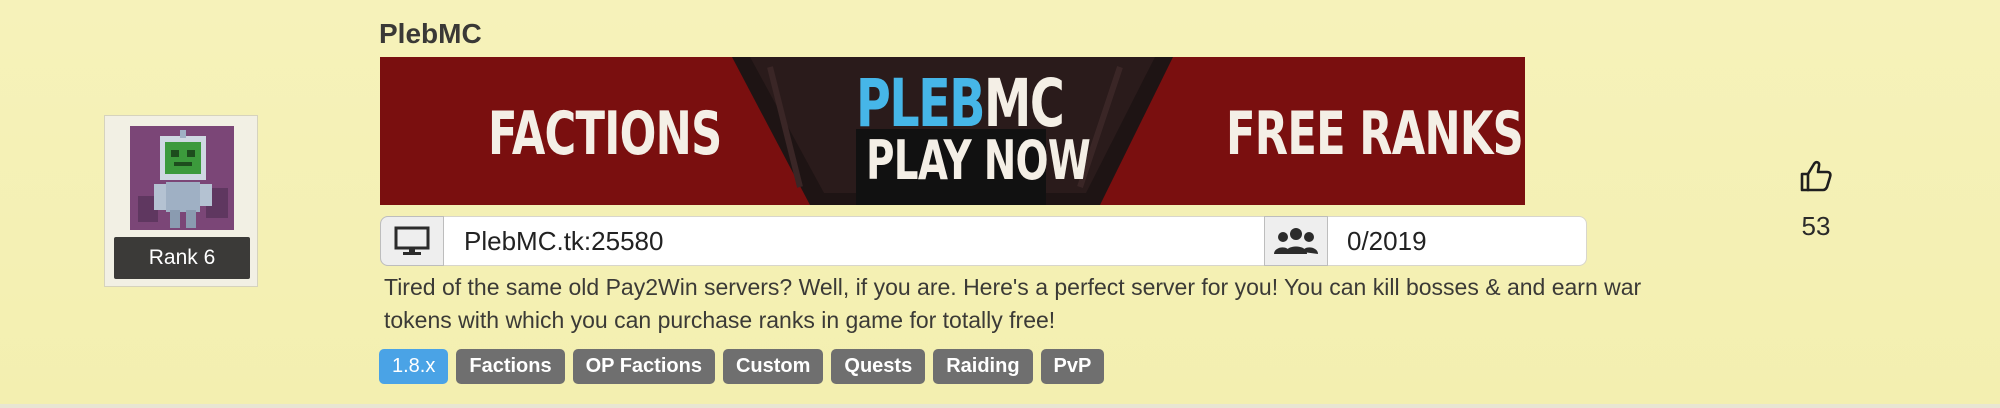 Image resolution: width=2000 pixels, height=408 pixels. What do you see at coordinates (878, 366) in the screenshot?
I see `tag-quests: Quests` at bounding box center [878, 366].